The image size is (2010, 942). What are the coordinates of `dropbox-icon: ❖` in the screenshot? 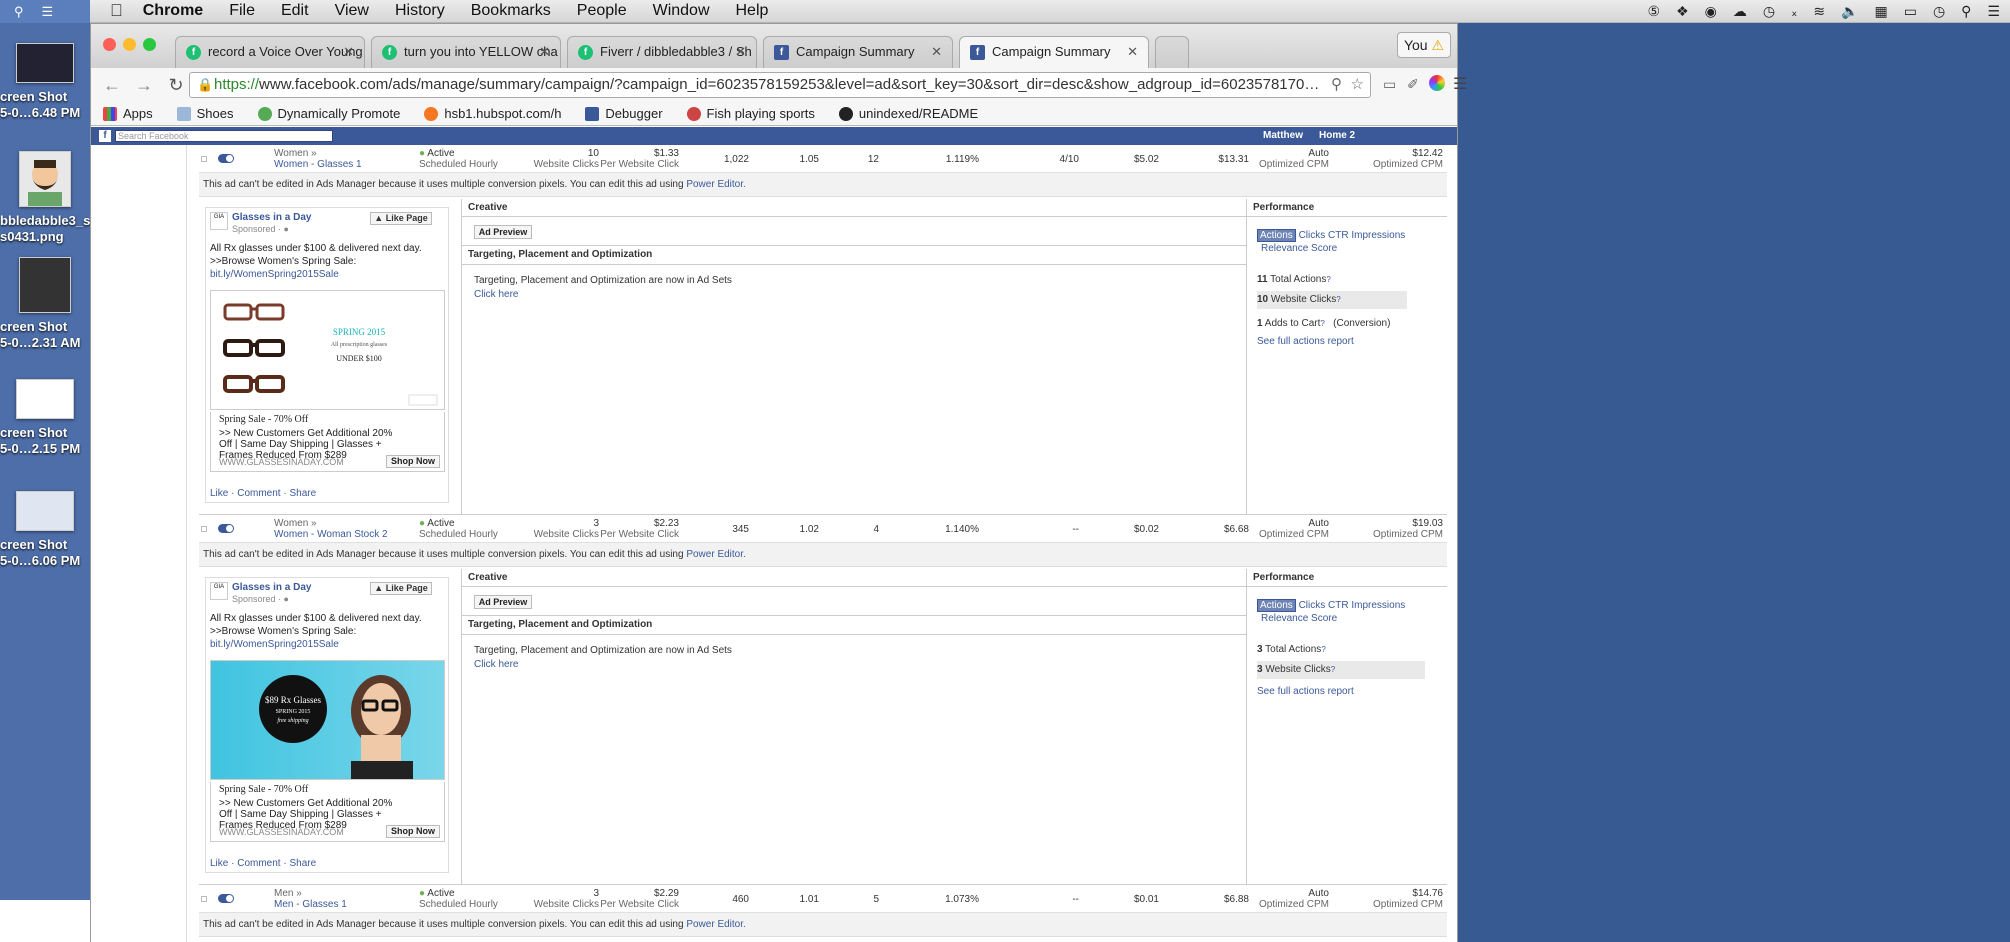 It's located at (1682, 11).